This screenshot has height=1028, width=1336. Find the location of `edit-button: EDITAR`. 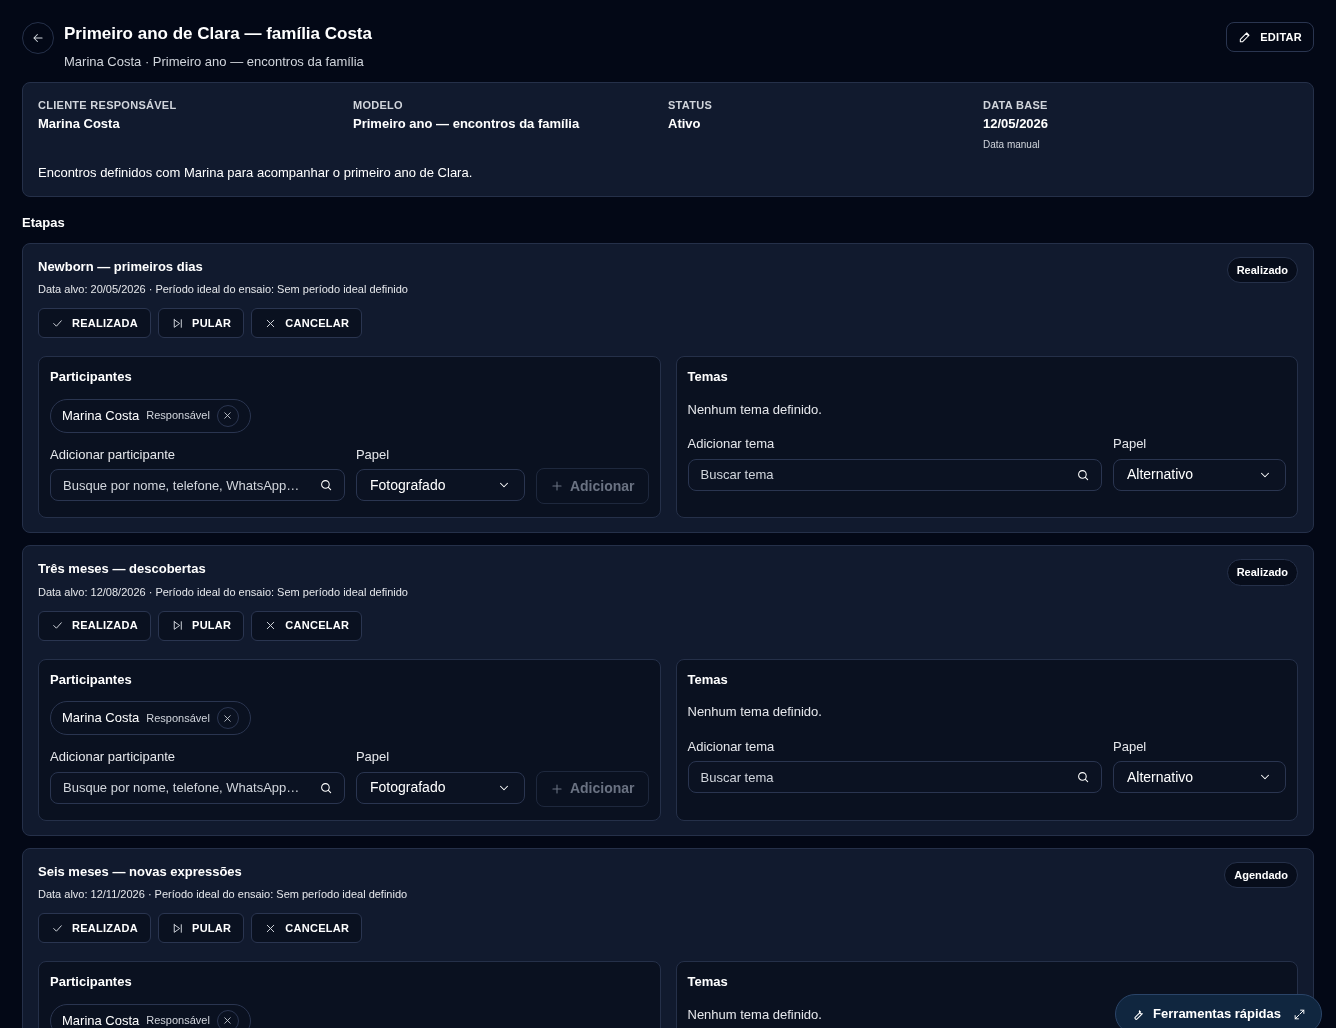

edit-button: EDITAR is located at coordinates (1270, 37).